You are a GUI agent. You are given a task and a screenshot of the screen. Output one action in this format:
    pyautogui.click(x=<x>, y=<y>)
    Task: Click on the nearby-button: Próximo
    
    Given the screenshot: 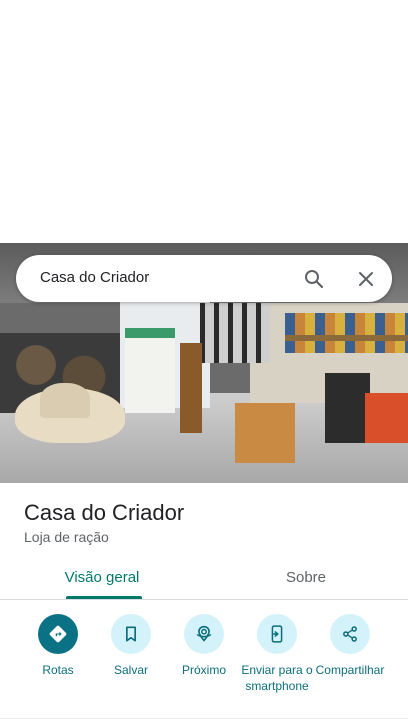 What is the action you would take?
    pyautogui.click(x=204, y=646)
    